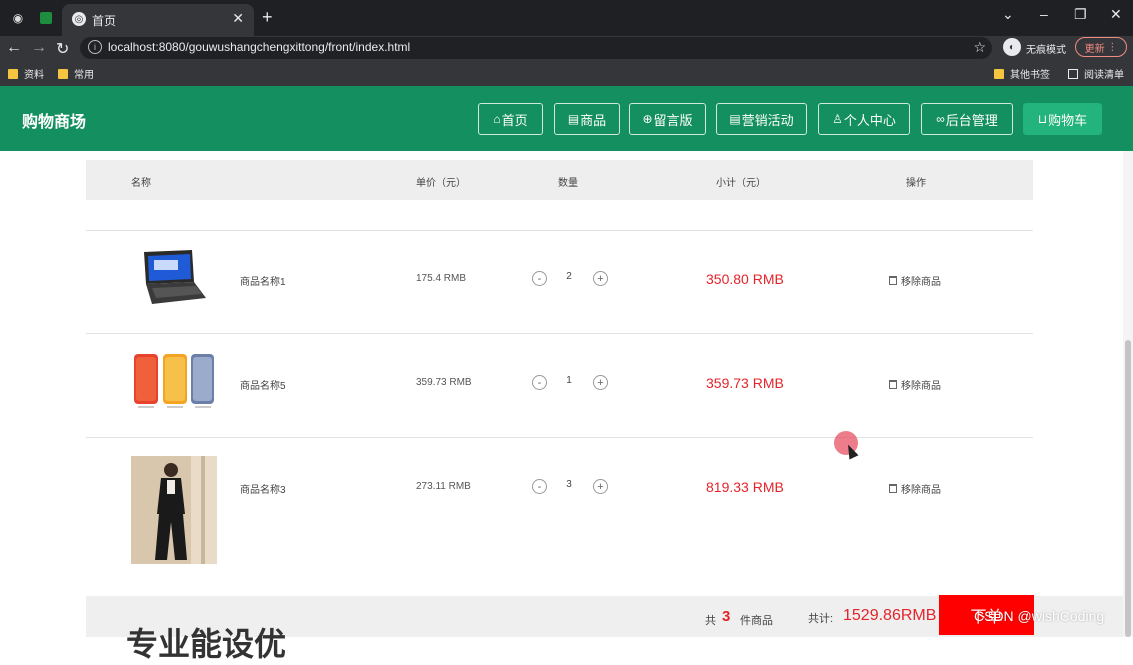 This screenshot has height=665, width=1133. Describe the element at coordinates (497, 119) in the screenshot. I see `home-icon: ⌂` at that location.